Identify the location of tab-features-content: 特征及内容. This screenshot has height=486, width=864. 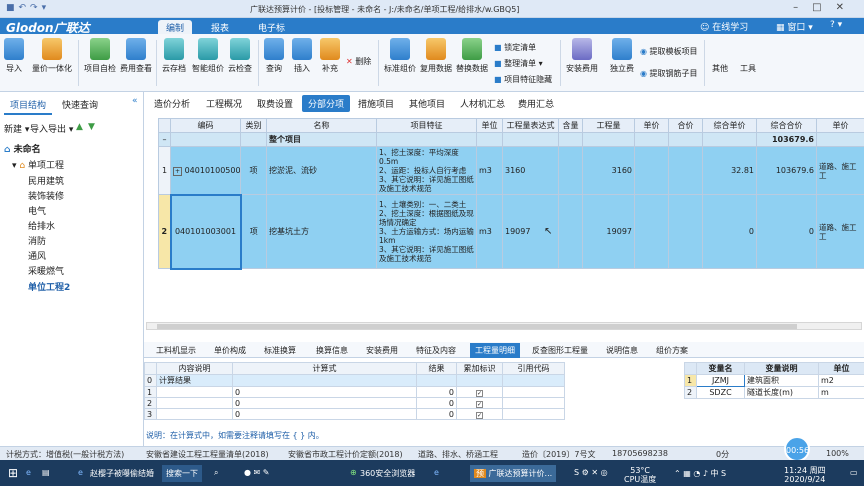
(436, 350).